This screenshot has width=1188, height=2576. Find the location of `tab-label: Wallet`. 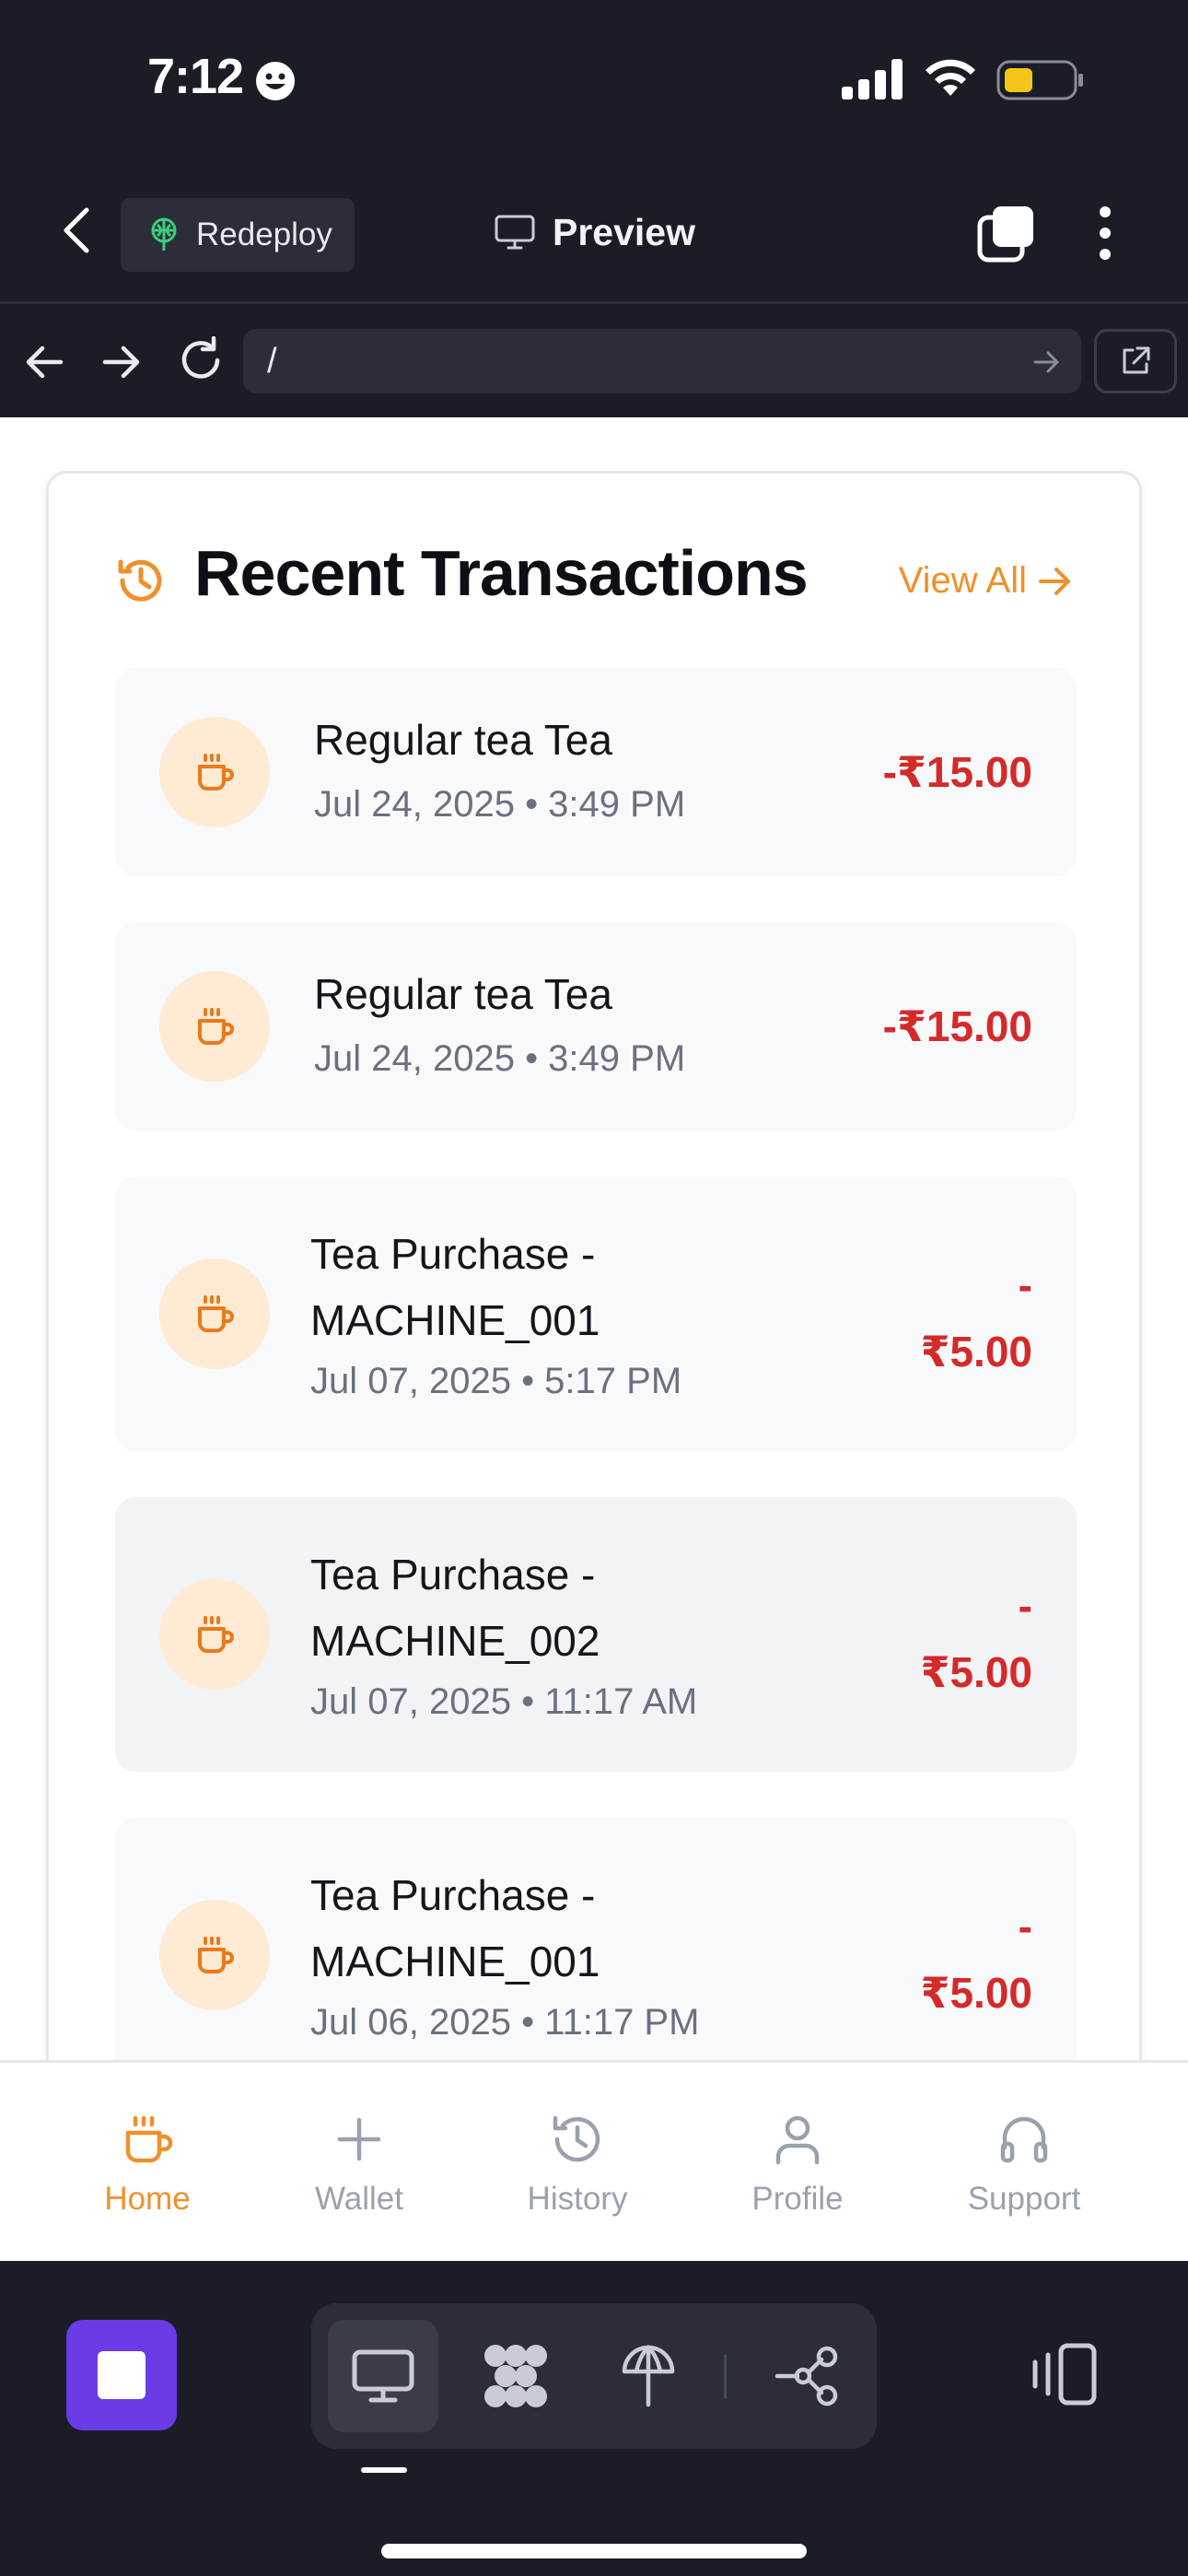

tab-label: Wallet is located at coordinates (359, 2199).